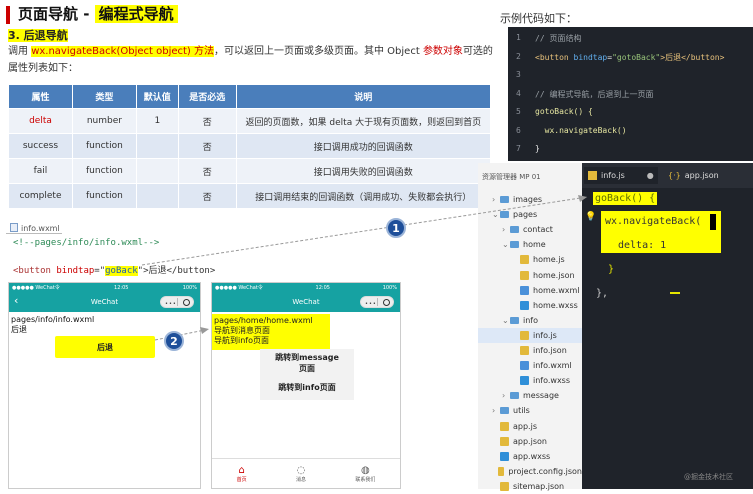 This screenshot has width=753, height=494. I want to click on step-badge-2: 2, so click(174, 341).